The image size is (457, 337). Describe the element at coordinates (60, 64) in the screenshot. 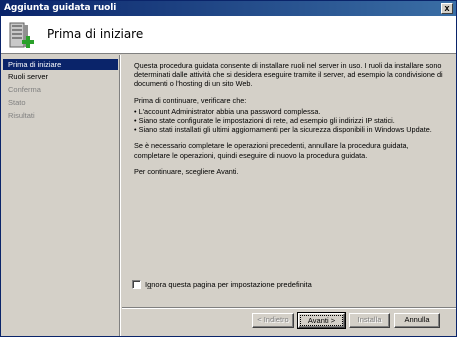

I see `nav-item-prima-di-iniziare: Prima di iniziare` at that location.